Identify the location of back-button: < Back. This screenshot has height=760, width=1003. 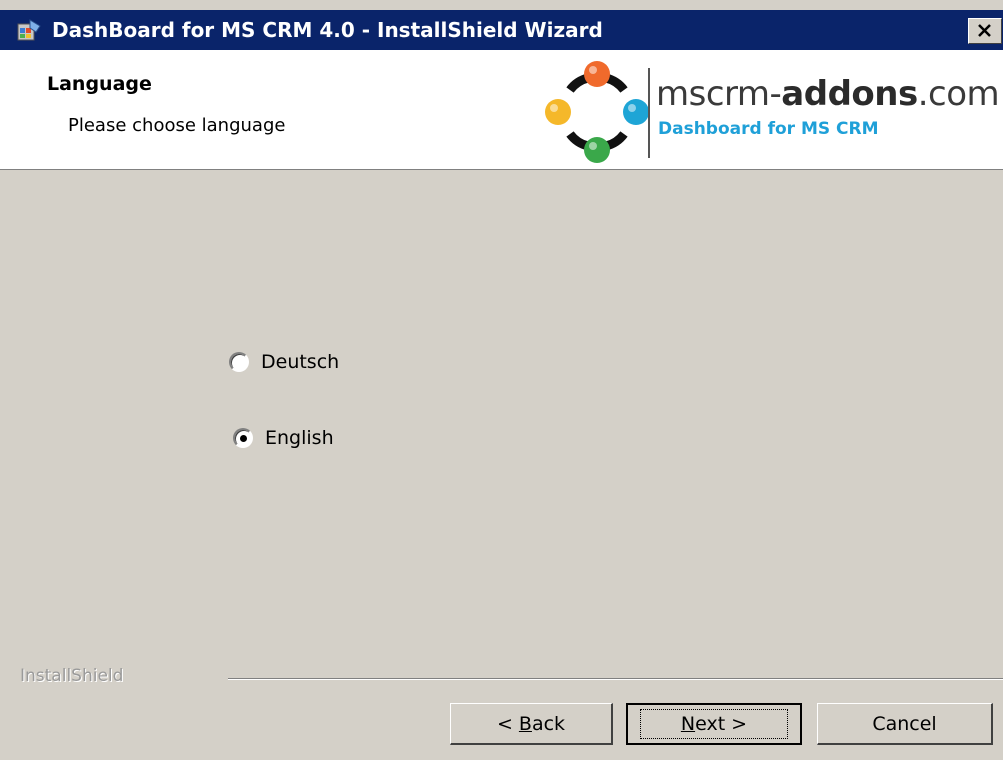
(531, 724).